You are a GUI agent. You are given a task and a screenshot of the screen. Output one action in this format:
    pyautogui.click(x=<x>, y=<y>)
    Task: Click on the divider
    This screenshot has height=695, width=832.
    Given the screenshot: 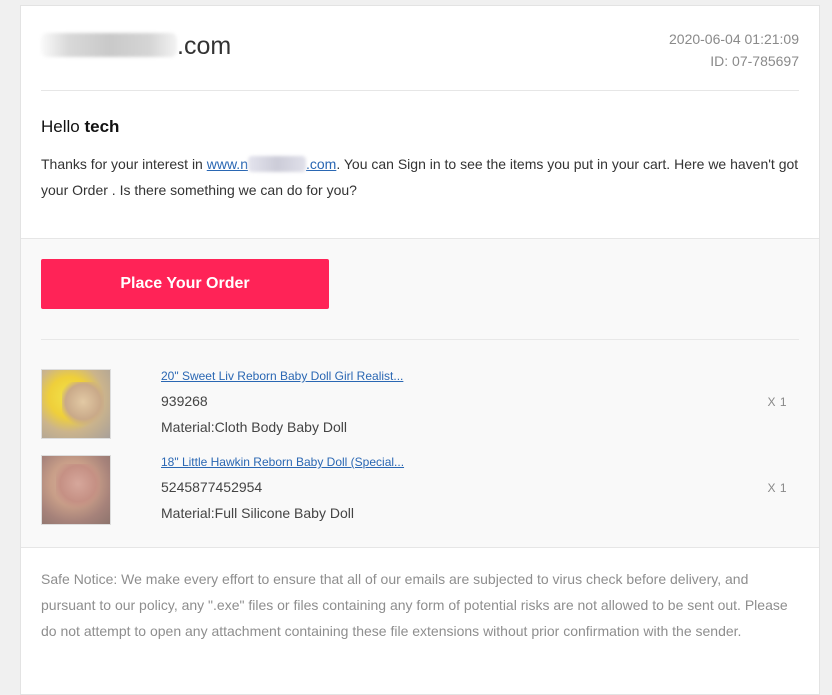 What is the action you would take?
    pyautogui.click(x=420, y=339)
    